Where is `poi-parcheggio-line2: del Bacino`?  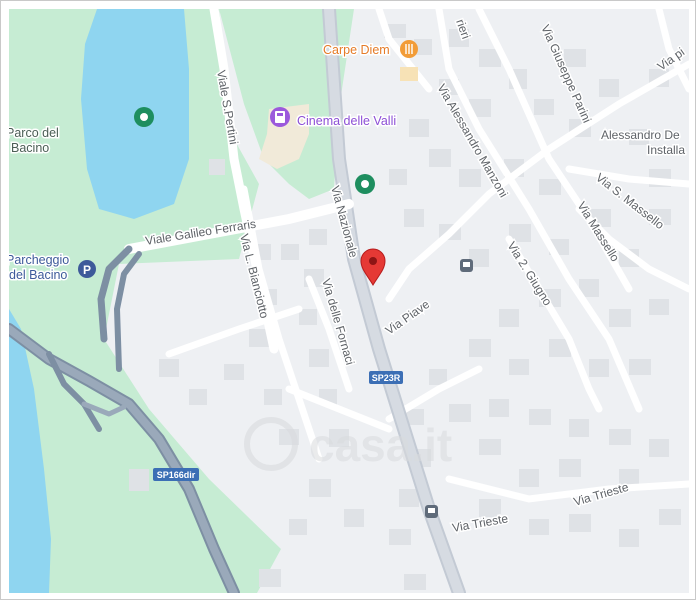
poi-parcheggio-line2: del Bacino is located at coordinates (38, 275).